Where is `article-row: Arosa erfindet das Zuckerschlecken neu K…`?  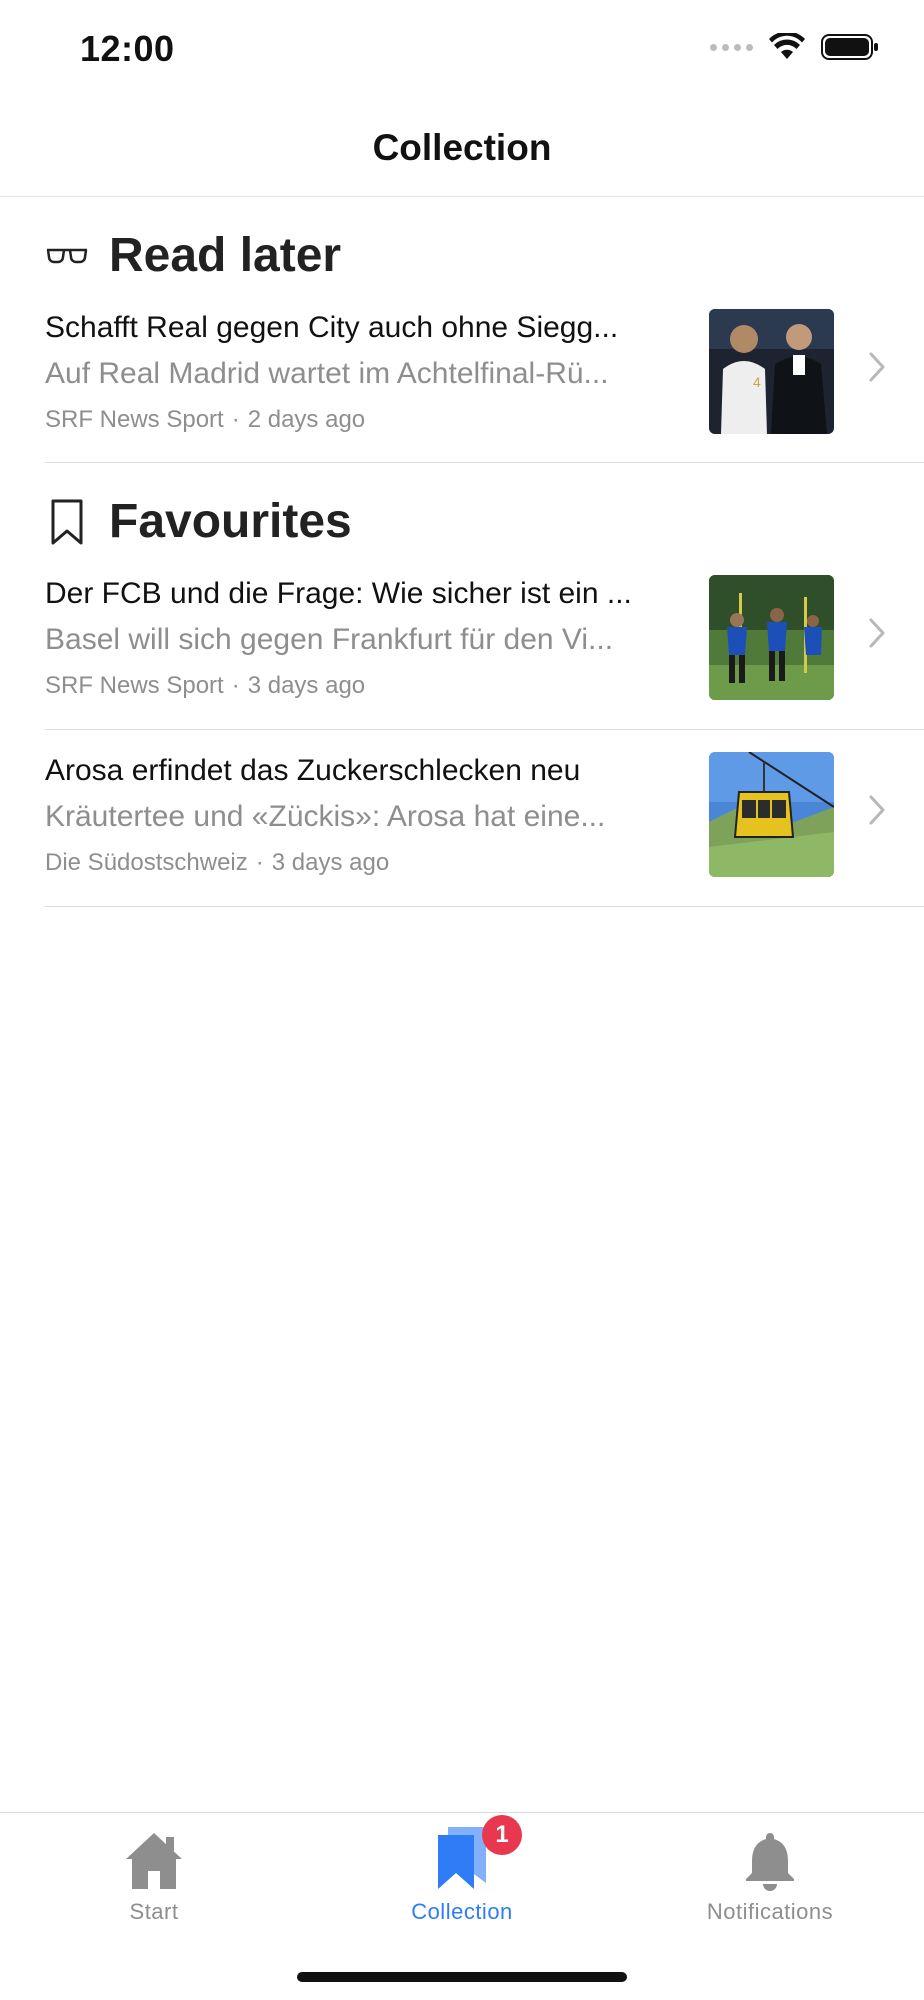
article-row: Arosa erfindet das Zuckerschlecken neu K… is located at coordinates (484, 836).